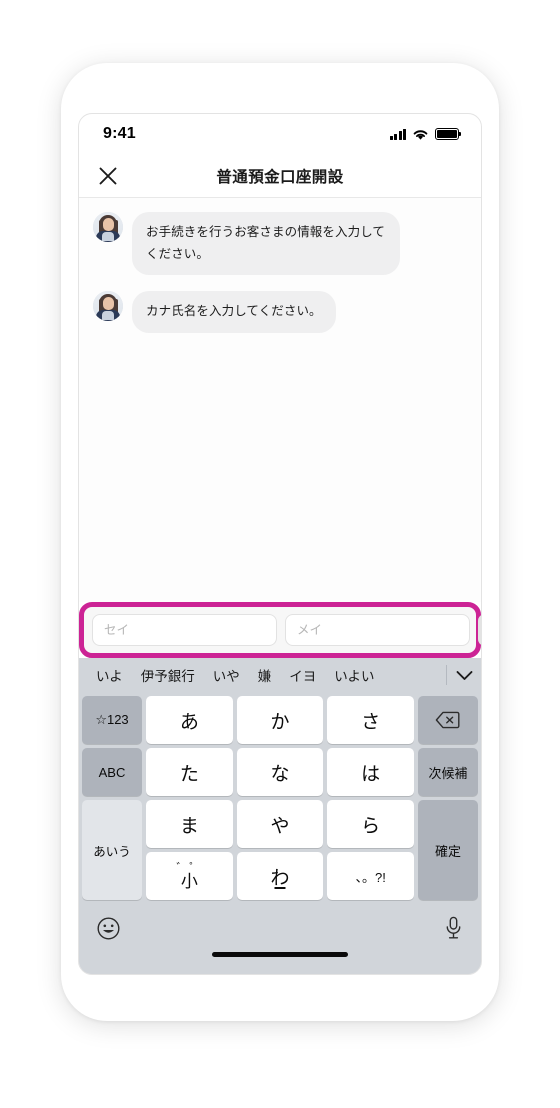  I want to click on key-punctuation: 、。?!, so click(370, 876).